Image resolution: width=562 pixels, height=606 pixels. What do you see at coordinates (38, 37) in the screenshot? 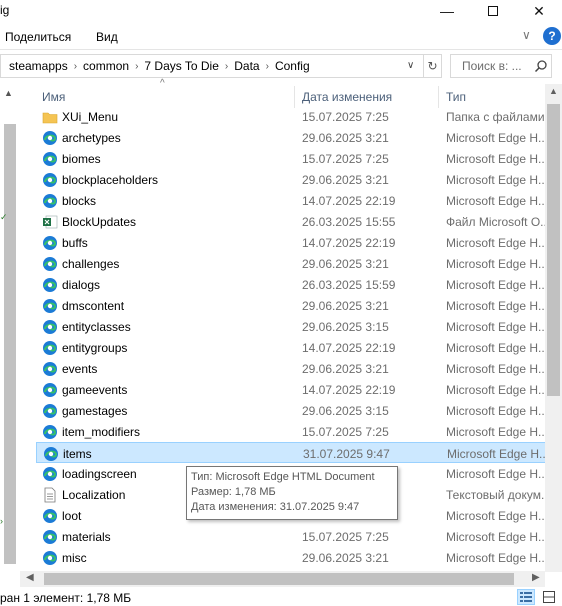
I see `tab-share: Поделиться` at bounding box center [38, 37].